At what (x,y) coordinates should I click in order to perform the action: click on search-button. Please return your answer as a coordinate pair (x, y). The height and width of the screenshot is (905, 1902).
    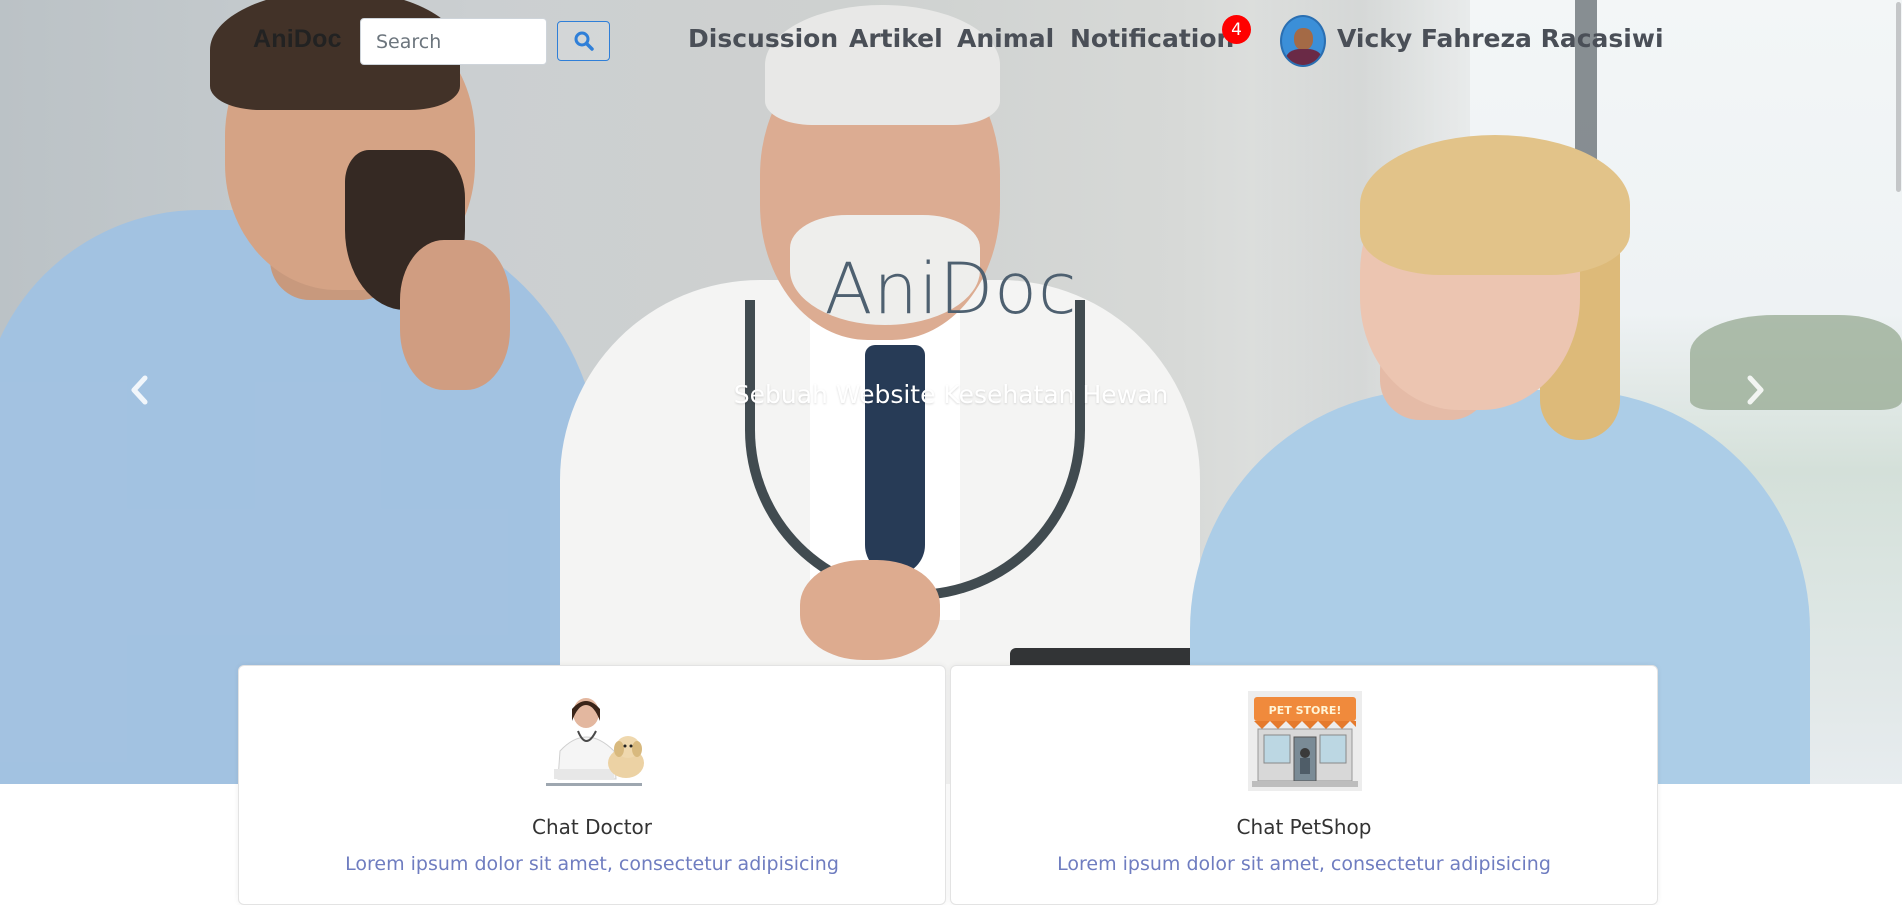
    Looking at the image, I should click on (583, 41).